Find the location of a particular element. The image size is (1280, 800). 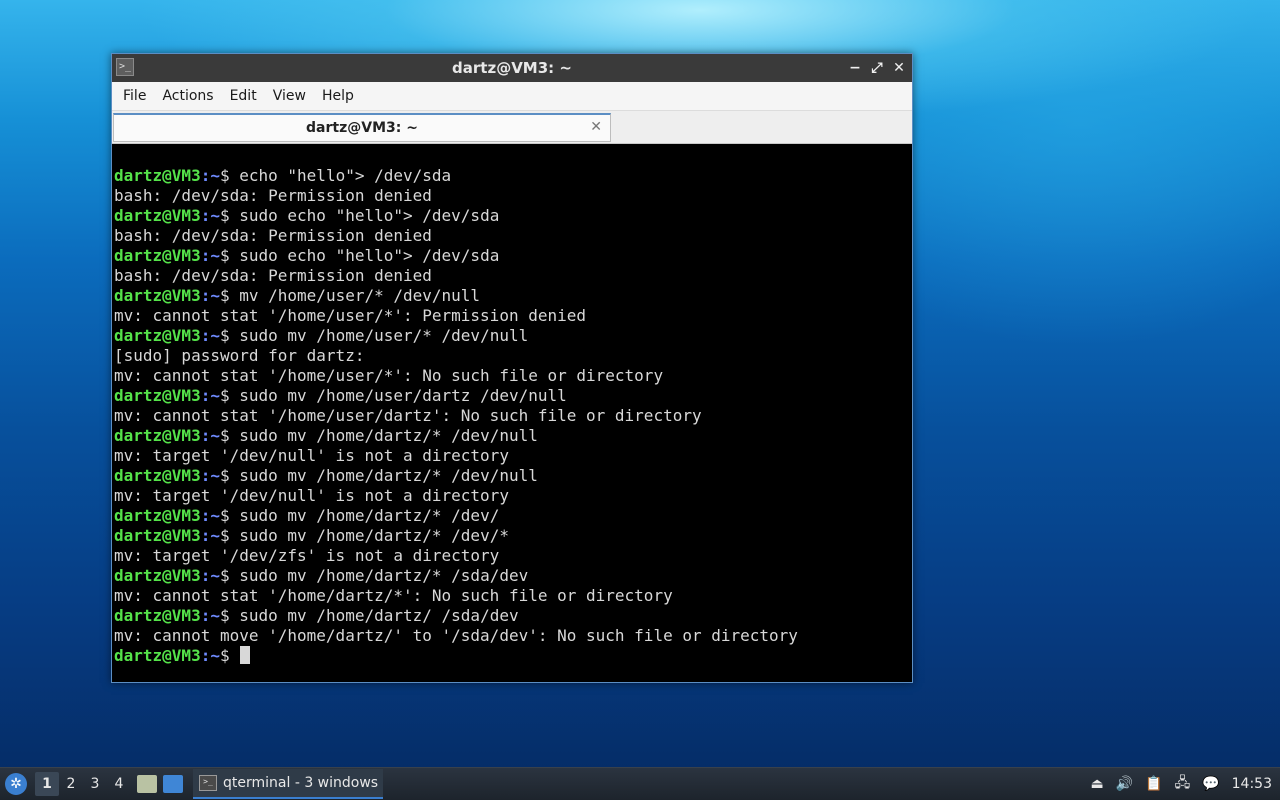

menu-bar: File Actions Edit View Help is located at coordinates (512, 96).